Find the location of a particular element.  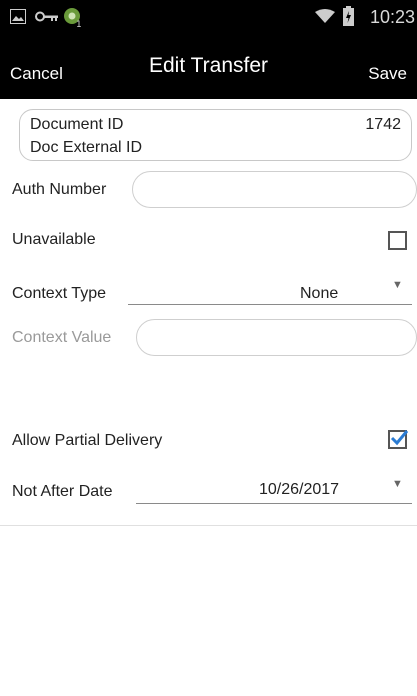

page-title: Edit Transfer is located at coordinates (208, 65).